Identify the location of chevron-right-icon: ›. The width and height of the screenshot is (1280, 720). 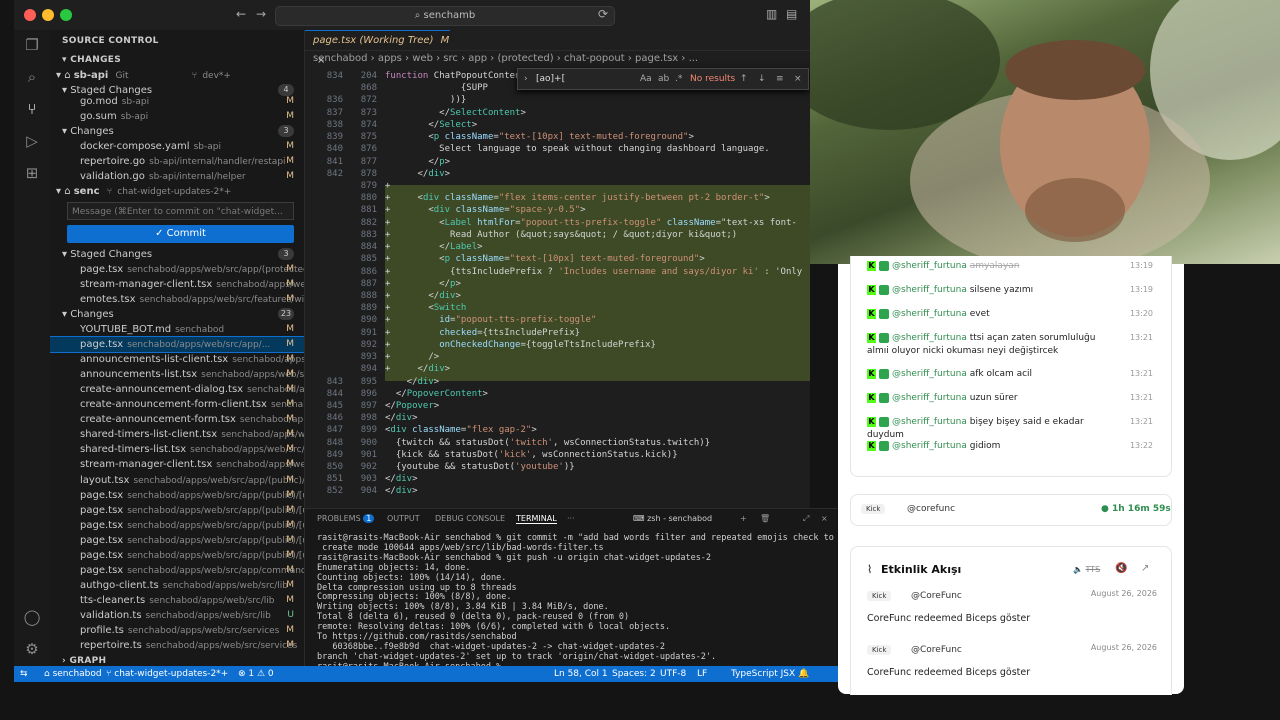
(526, 79).